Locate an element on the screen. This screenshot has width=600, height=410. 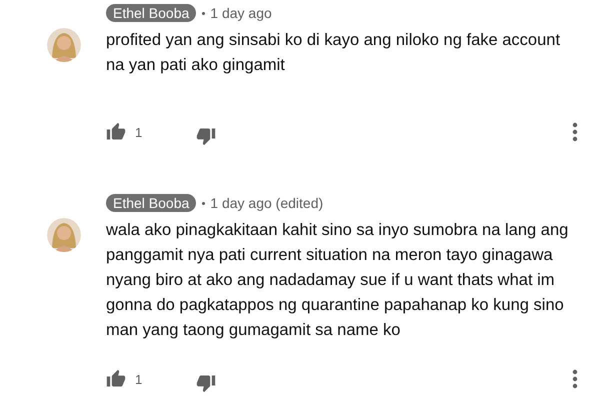
comment-time: 1 day ago (edited) is located at coordinates (267, 203).